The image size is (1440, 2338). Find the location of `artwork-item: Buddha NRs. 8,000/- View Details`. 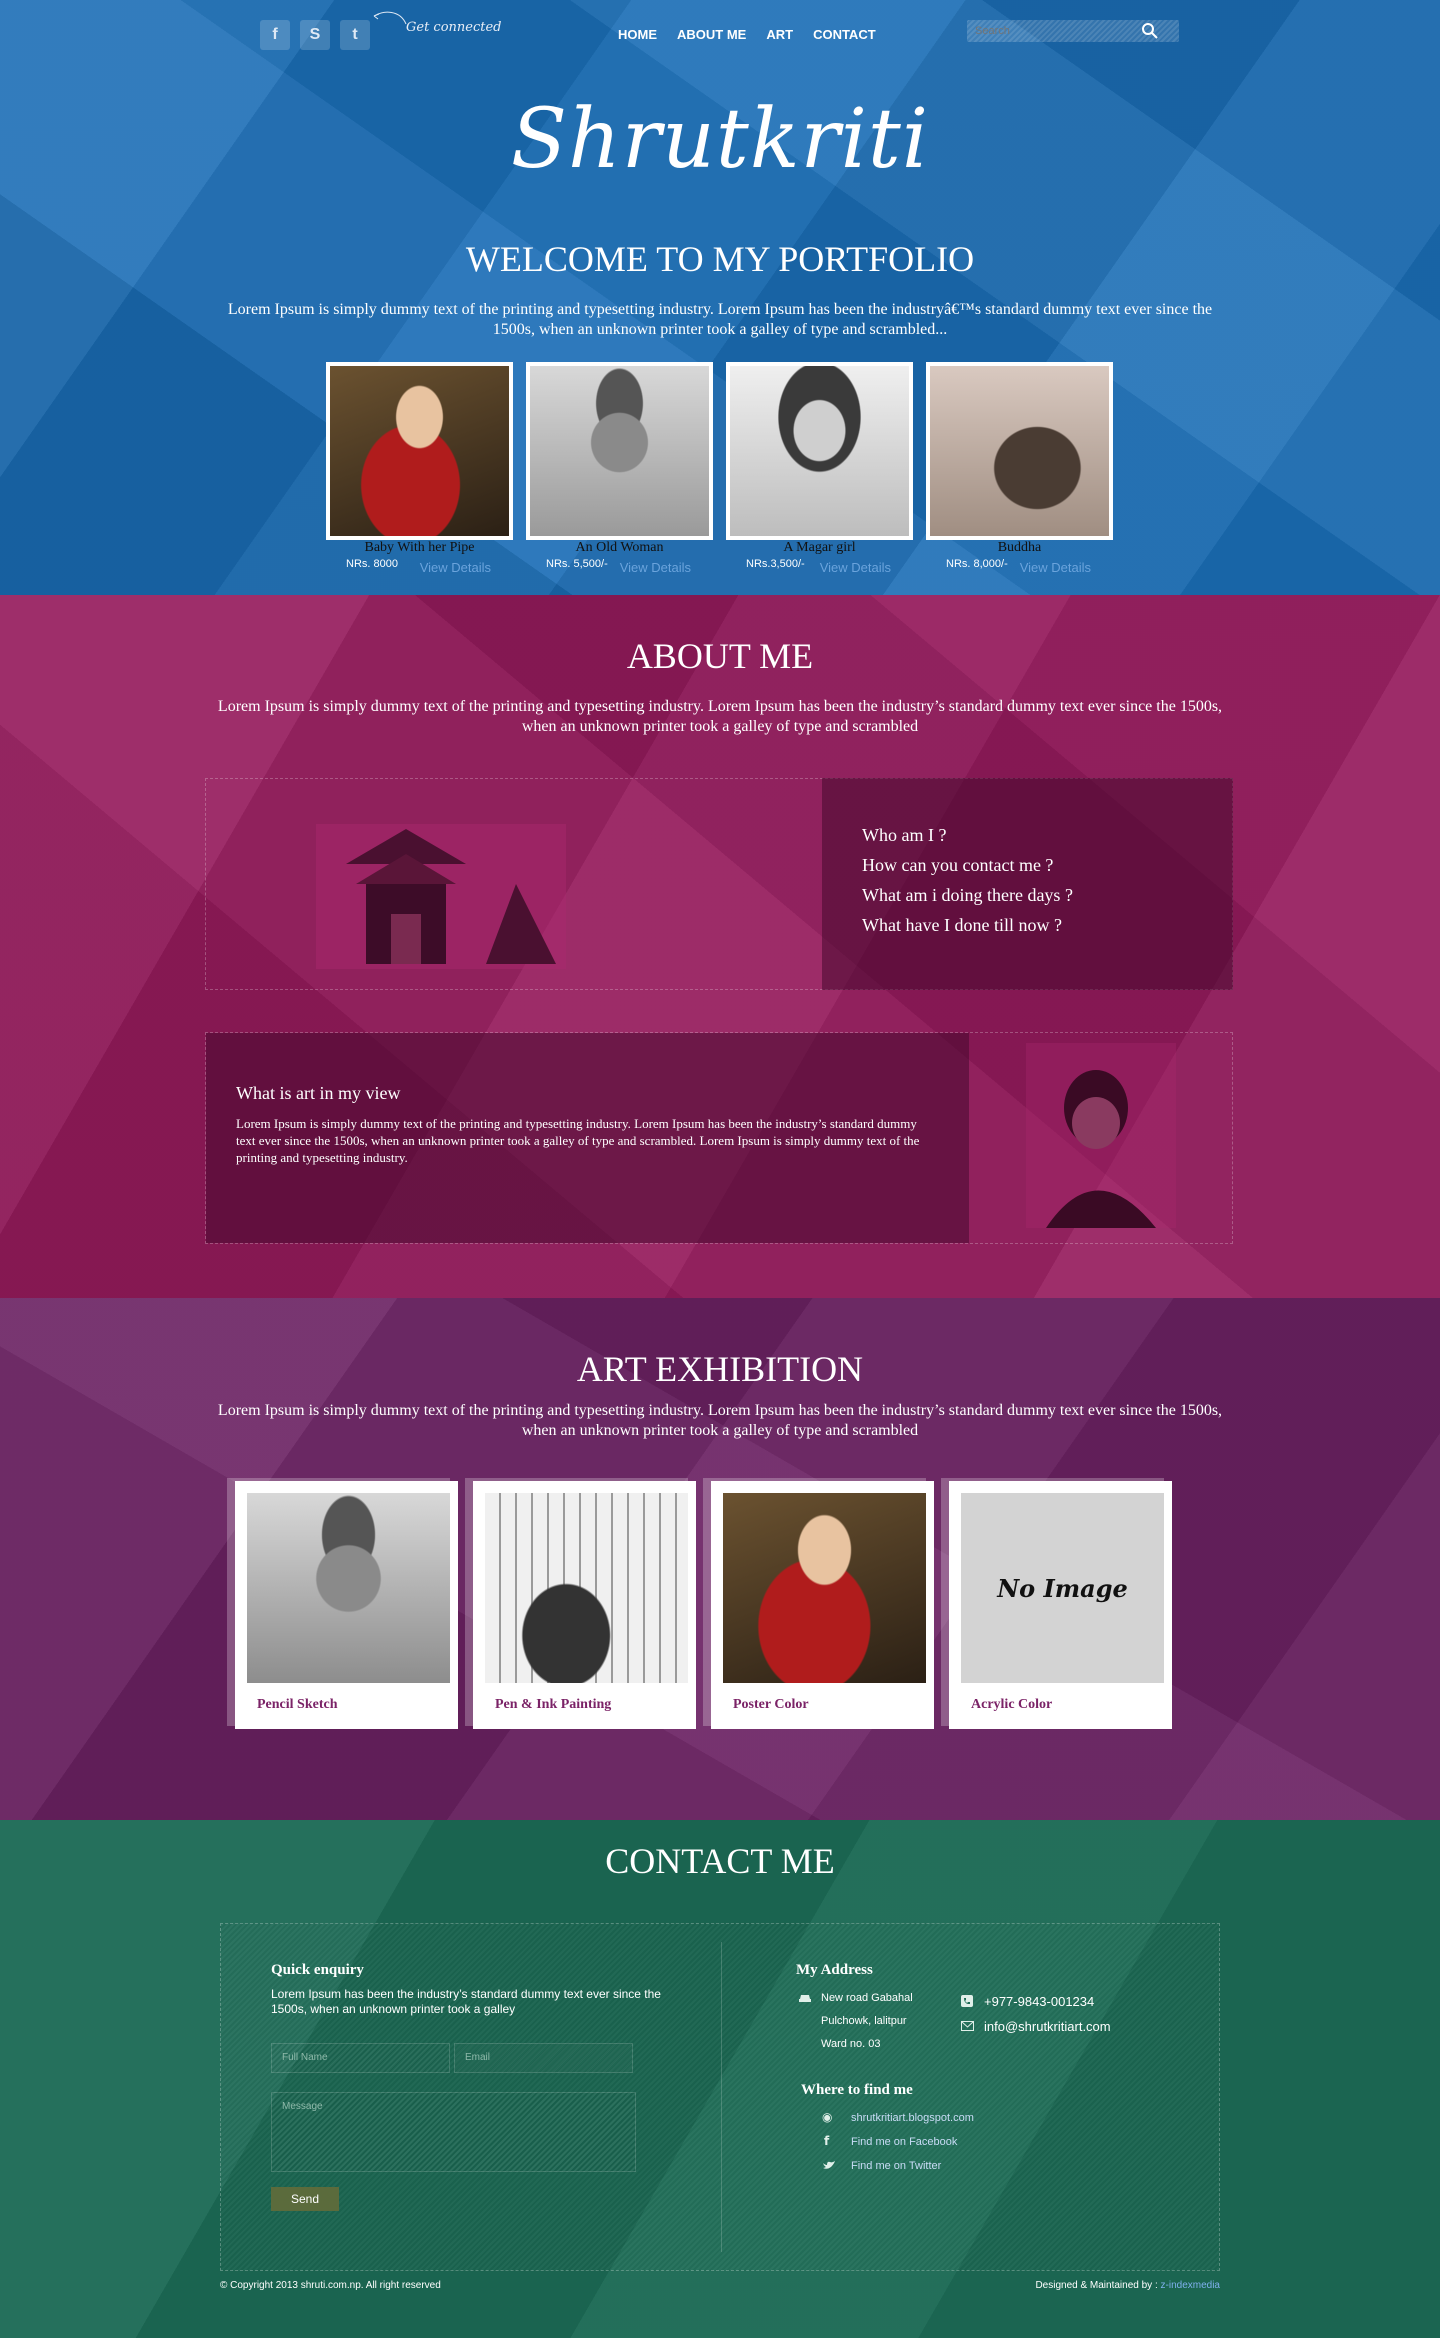

artwork-item: Buddha NRs. 8,000/- View Details is located at coordinates (1019, 468).